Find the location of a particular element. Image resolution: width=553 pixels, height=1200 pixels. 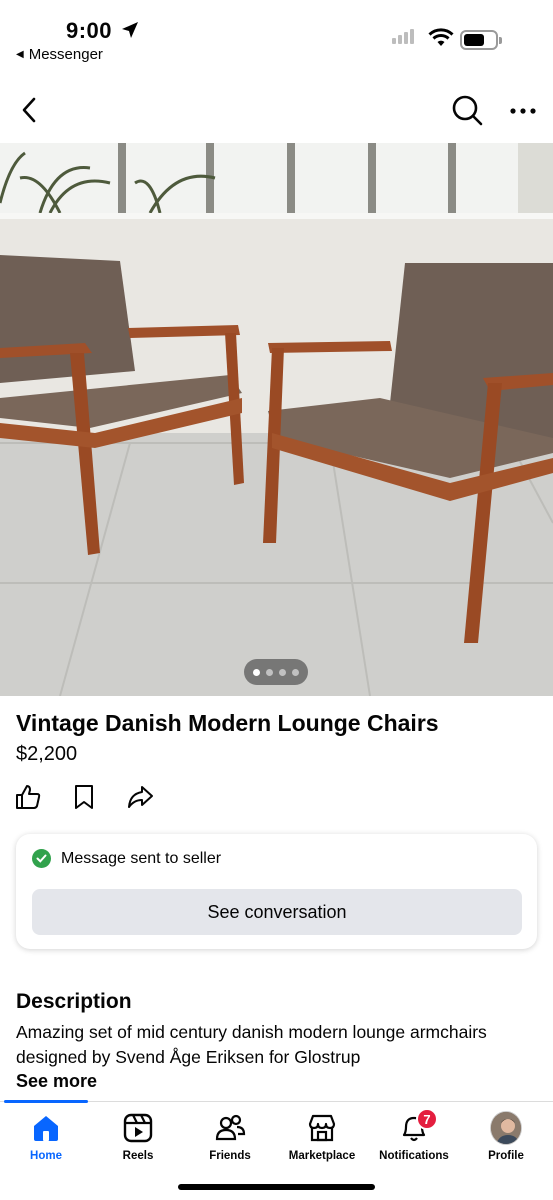

marketplace-icon is located at coordinates (322, 1128).